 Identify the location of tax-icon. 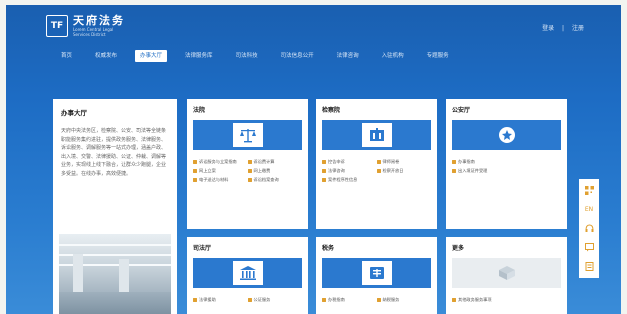
(376, 273).